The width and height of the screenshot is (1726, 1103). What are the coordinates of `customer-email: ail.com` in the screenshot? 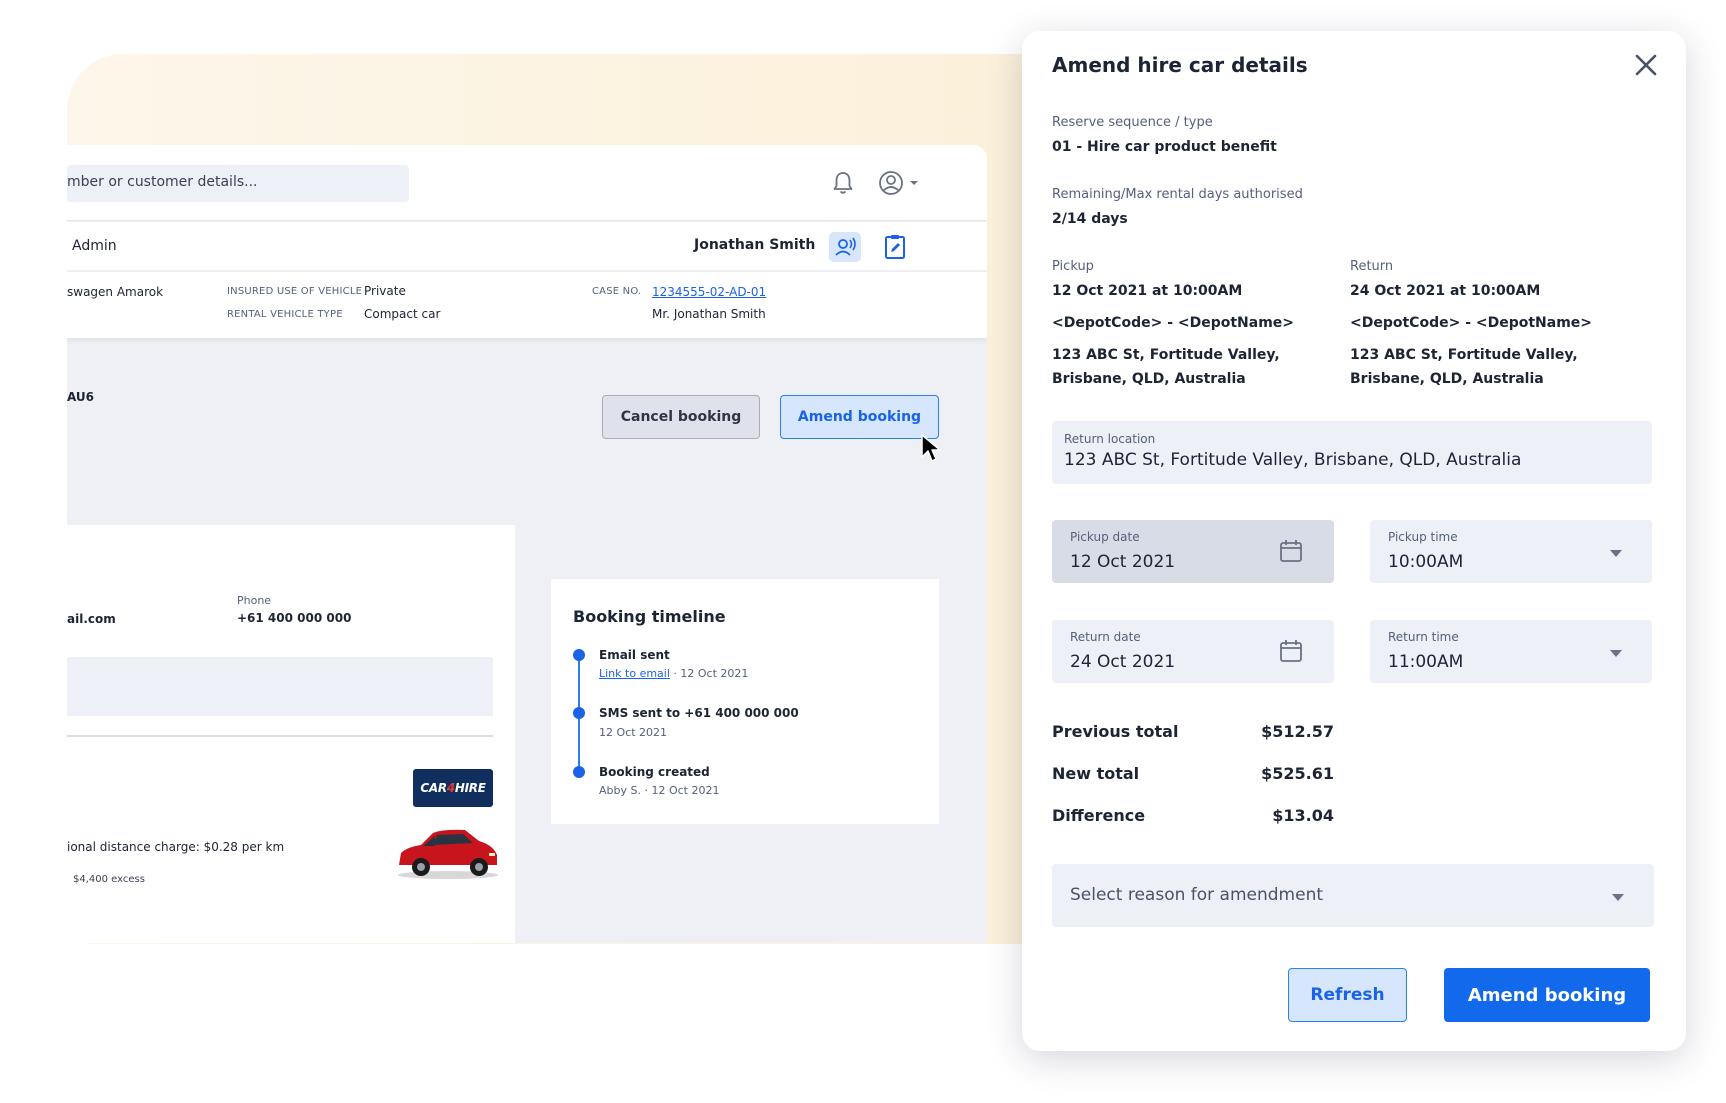 It's located at (91, 619).